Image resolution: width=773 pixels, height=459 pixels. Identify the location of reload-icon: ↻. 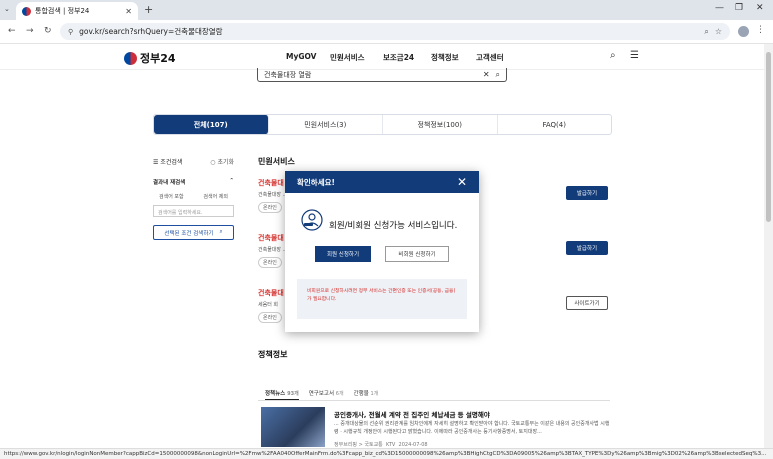
(48, 31).